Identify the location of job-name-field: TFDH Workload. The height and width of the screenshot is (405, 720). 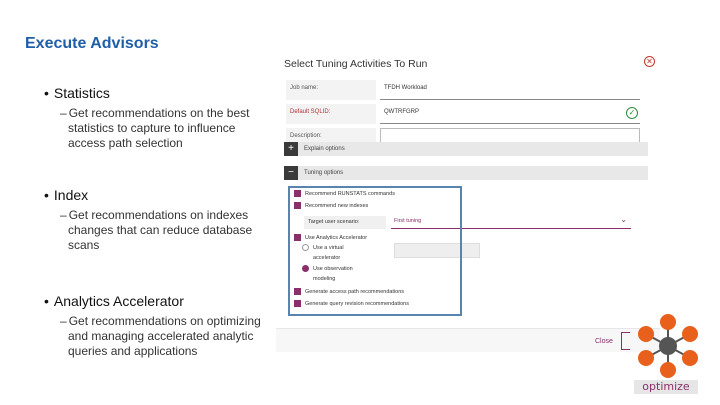
(510, 90).